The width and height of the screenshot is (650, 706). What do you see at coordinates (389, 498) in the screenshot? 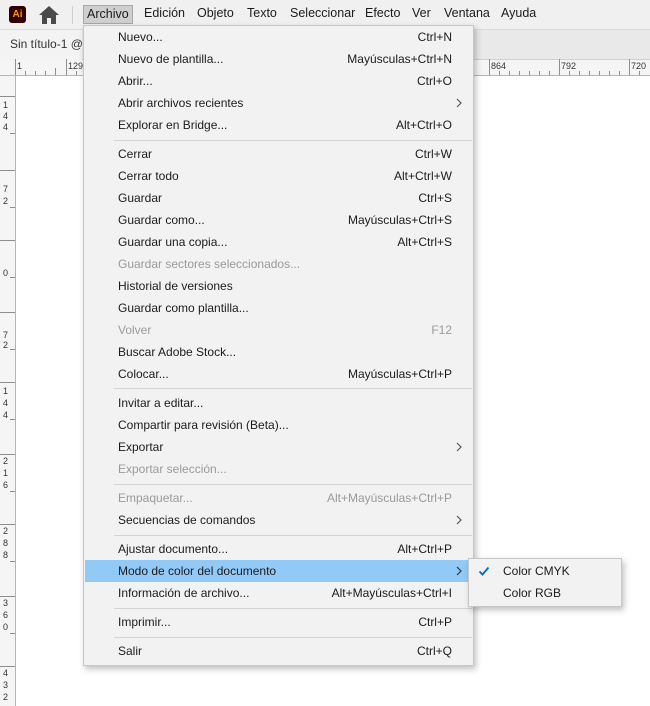
I see `menu-item-shortcut: Alt+Mayúsculas+Ctrl+P` at bounding box center [389, 498].